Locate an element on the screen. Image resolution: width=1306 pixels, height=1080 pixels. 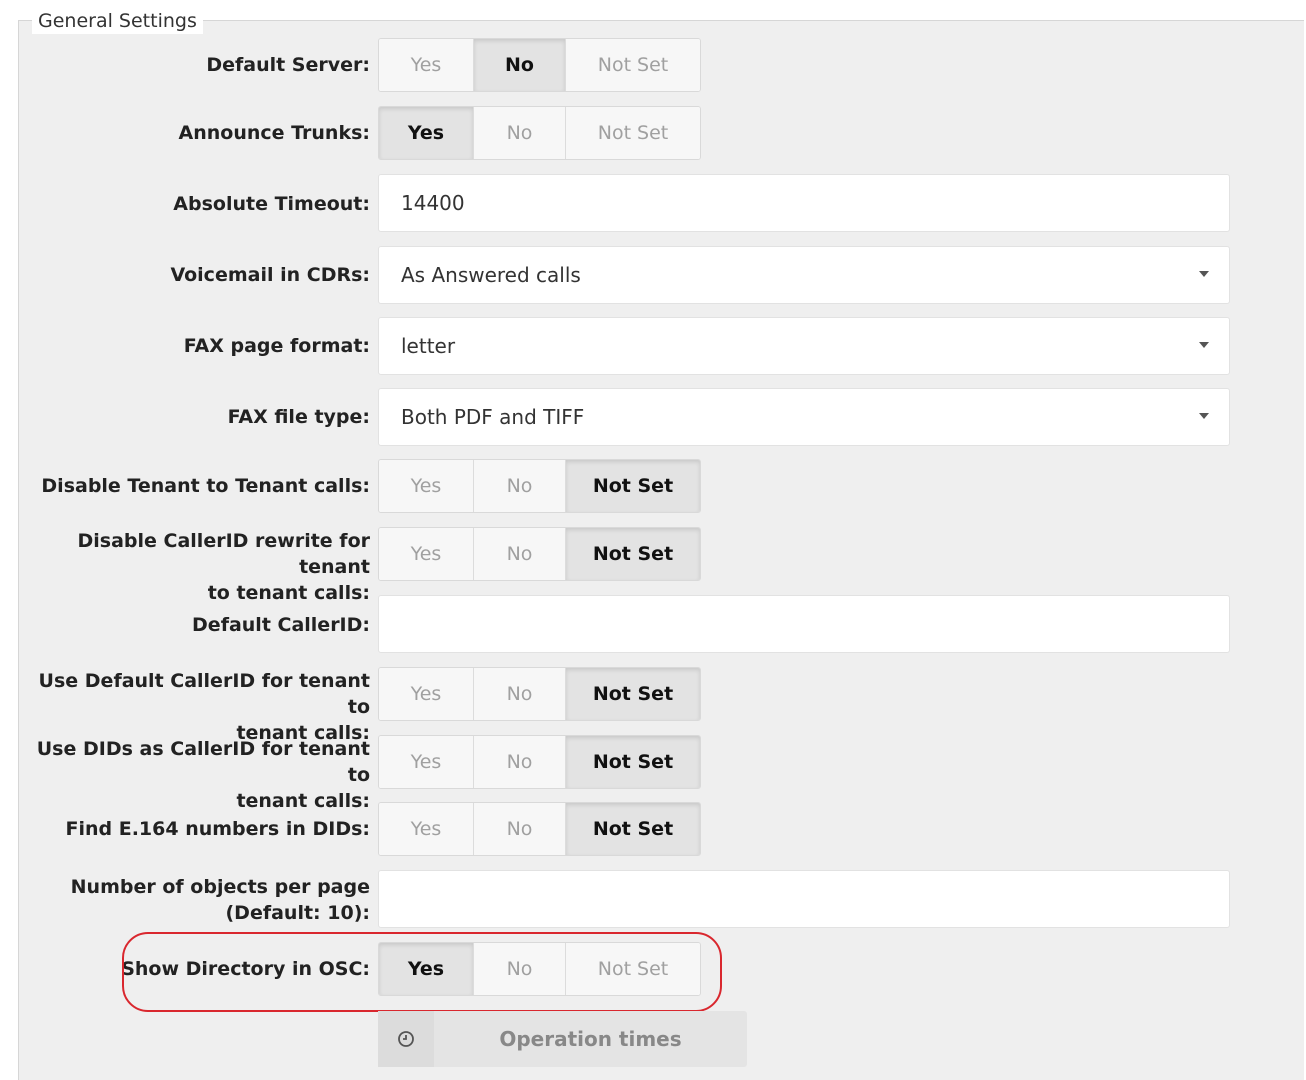
use-dids-callerid-yes: Yes is located at coordinates (426, 762).